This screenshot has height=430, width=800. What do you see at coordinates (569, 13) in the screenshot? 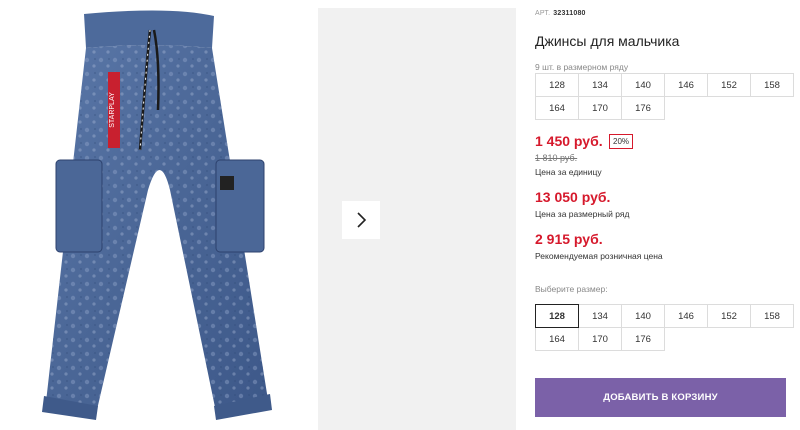
I see `article-value: 32311080` at bounding box center [569, 13].